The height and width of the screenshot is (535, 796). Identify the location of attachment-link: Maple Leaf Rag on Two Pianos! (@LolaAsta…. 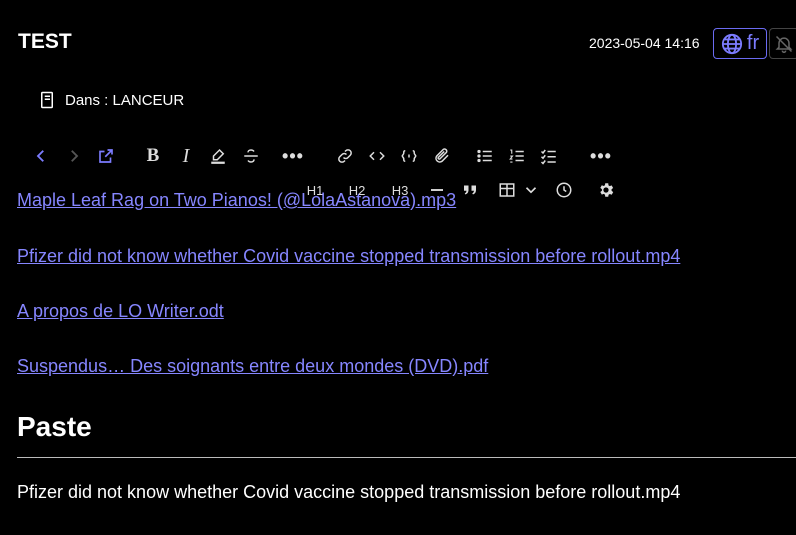
(236, 200).